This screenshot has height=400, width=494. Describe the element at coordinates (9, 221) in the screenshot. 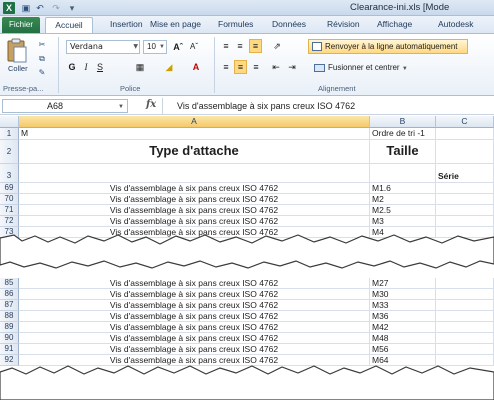

I see `row-header: 72` at that location.